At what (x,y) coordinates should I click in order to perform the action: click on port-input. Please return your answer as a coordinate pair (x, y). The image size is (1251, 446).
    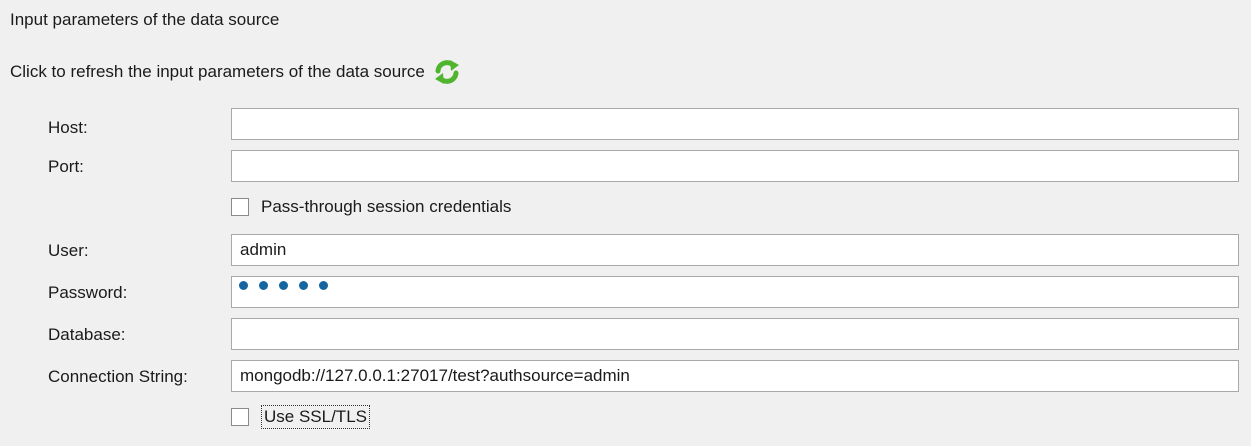
    Looking at the image, I should click on (735, 166).